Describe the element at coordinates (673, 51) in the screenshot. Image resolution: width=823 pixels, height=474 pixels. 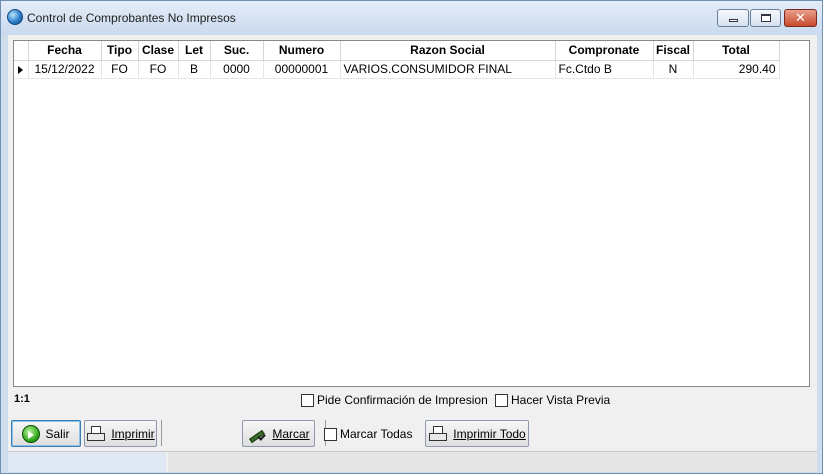
I see `column-header-fiscal: Fiscal` at that location.